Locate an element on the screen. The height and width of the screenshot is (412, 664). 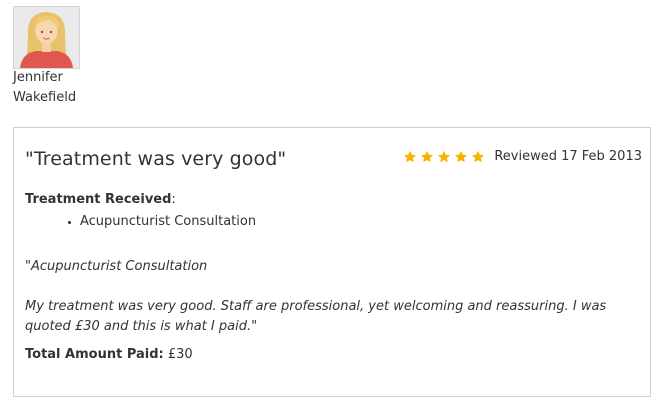
total-amount-paid: Total Amount Paid: £30 is located at coordinates (109, 354).